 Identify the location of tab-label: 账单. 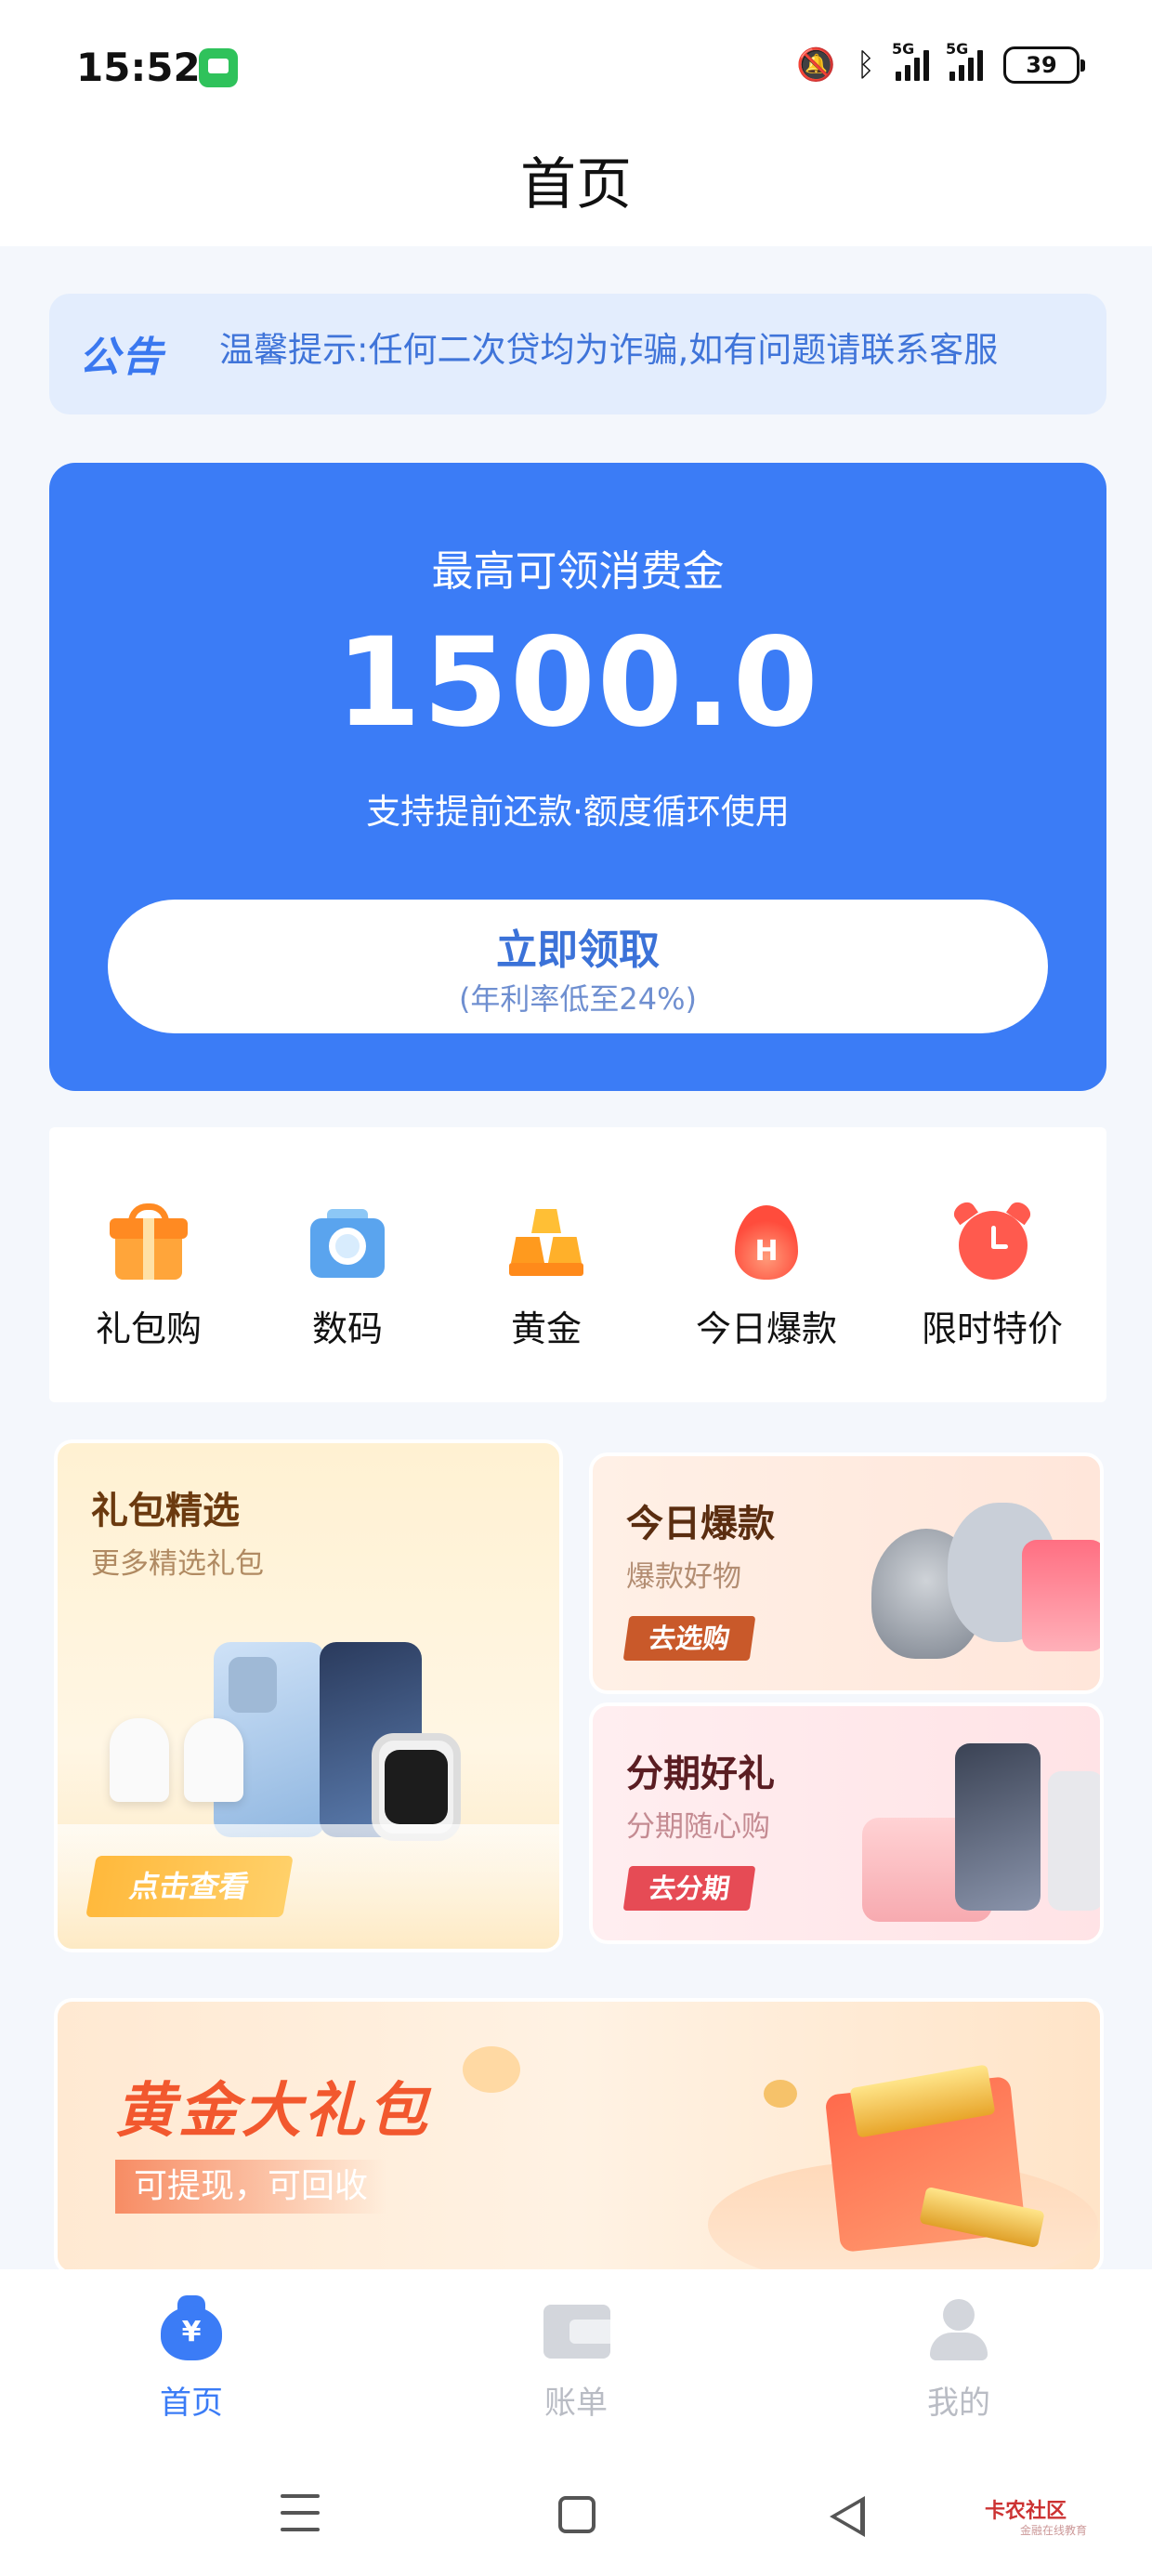
(576, 2403).